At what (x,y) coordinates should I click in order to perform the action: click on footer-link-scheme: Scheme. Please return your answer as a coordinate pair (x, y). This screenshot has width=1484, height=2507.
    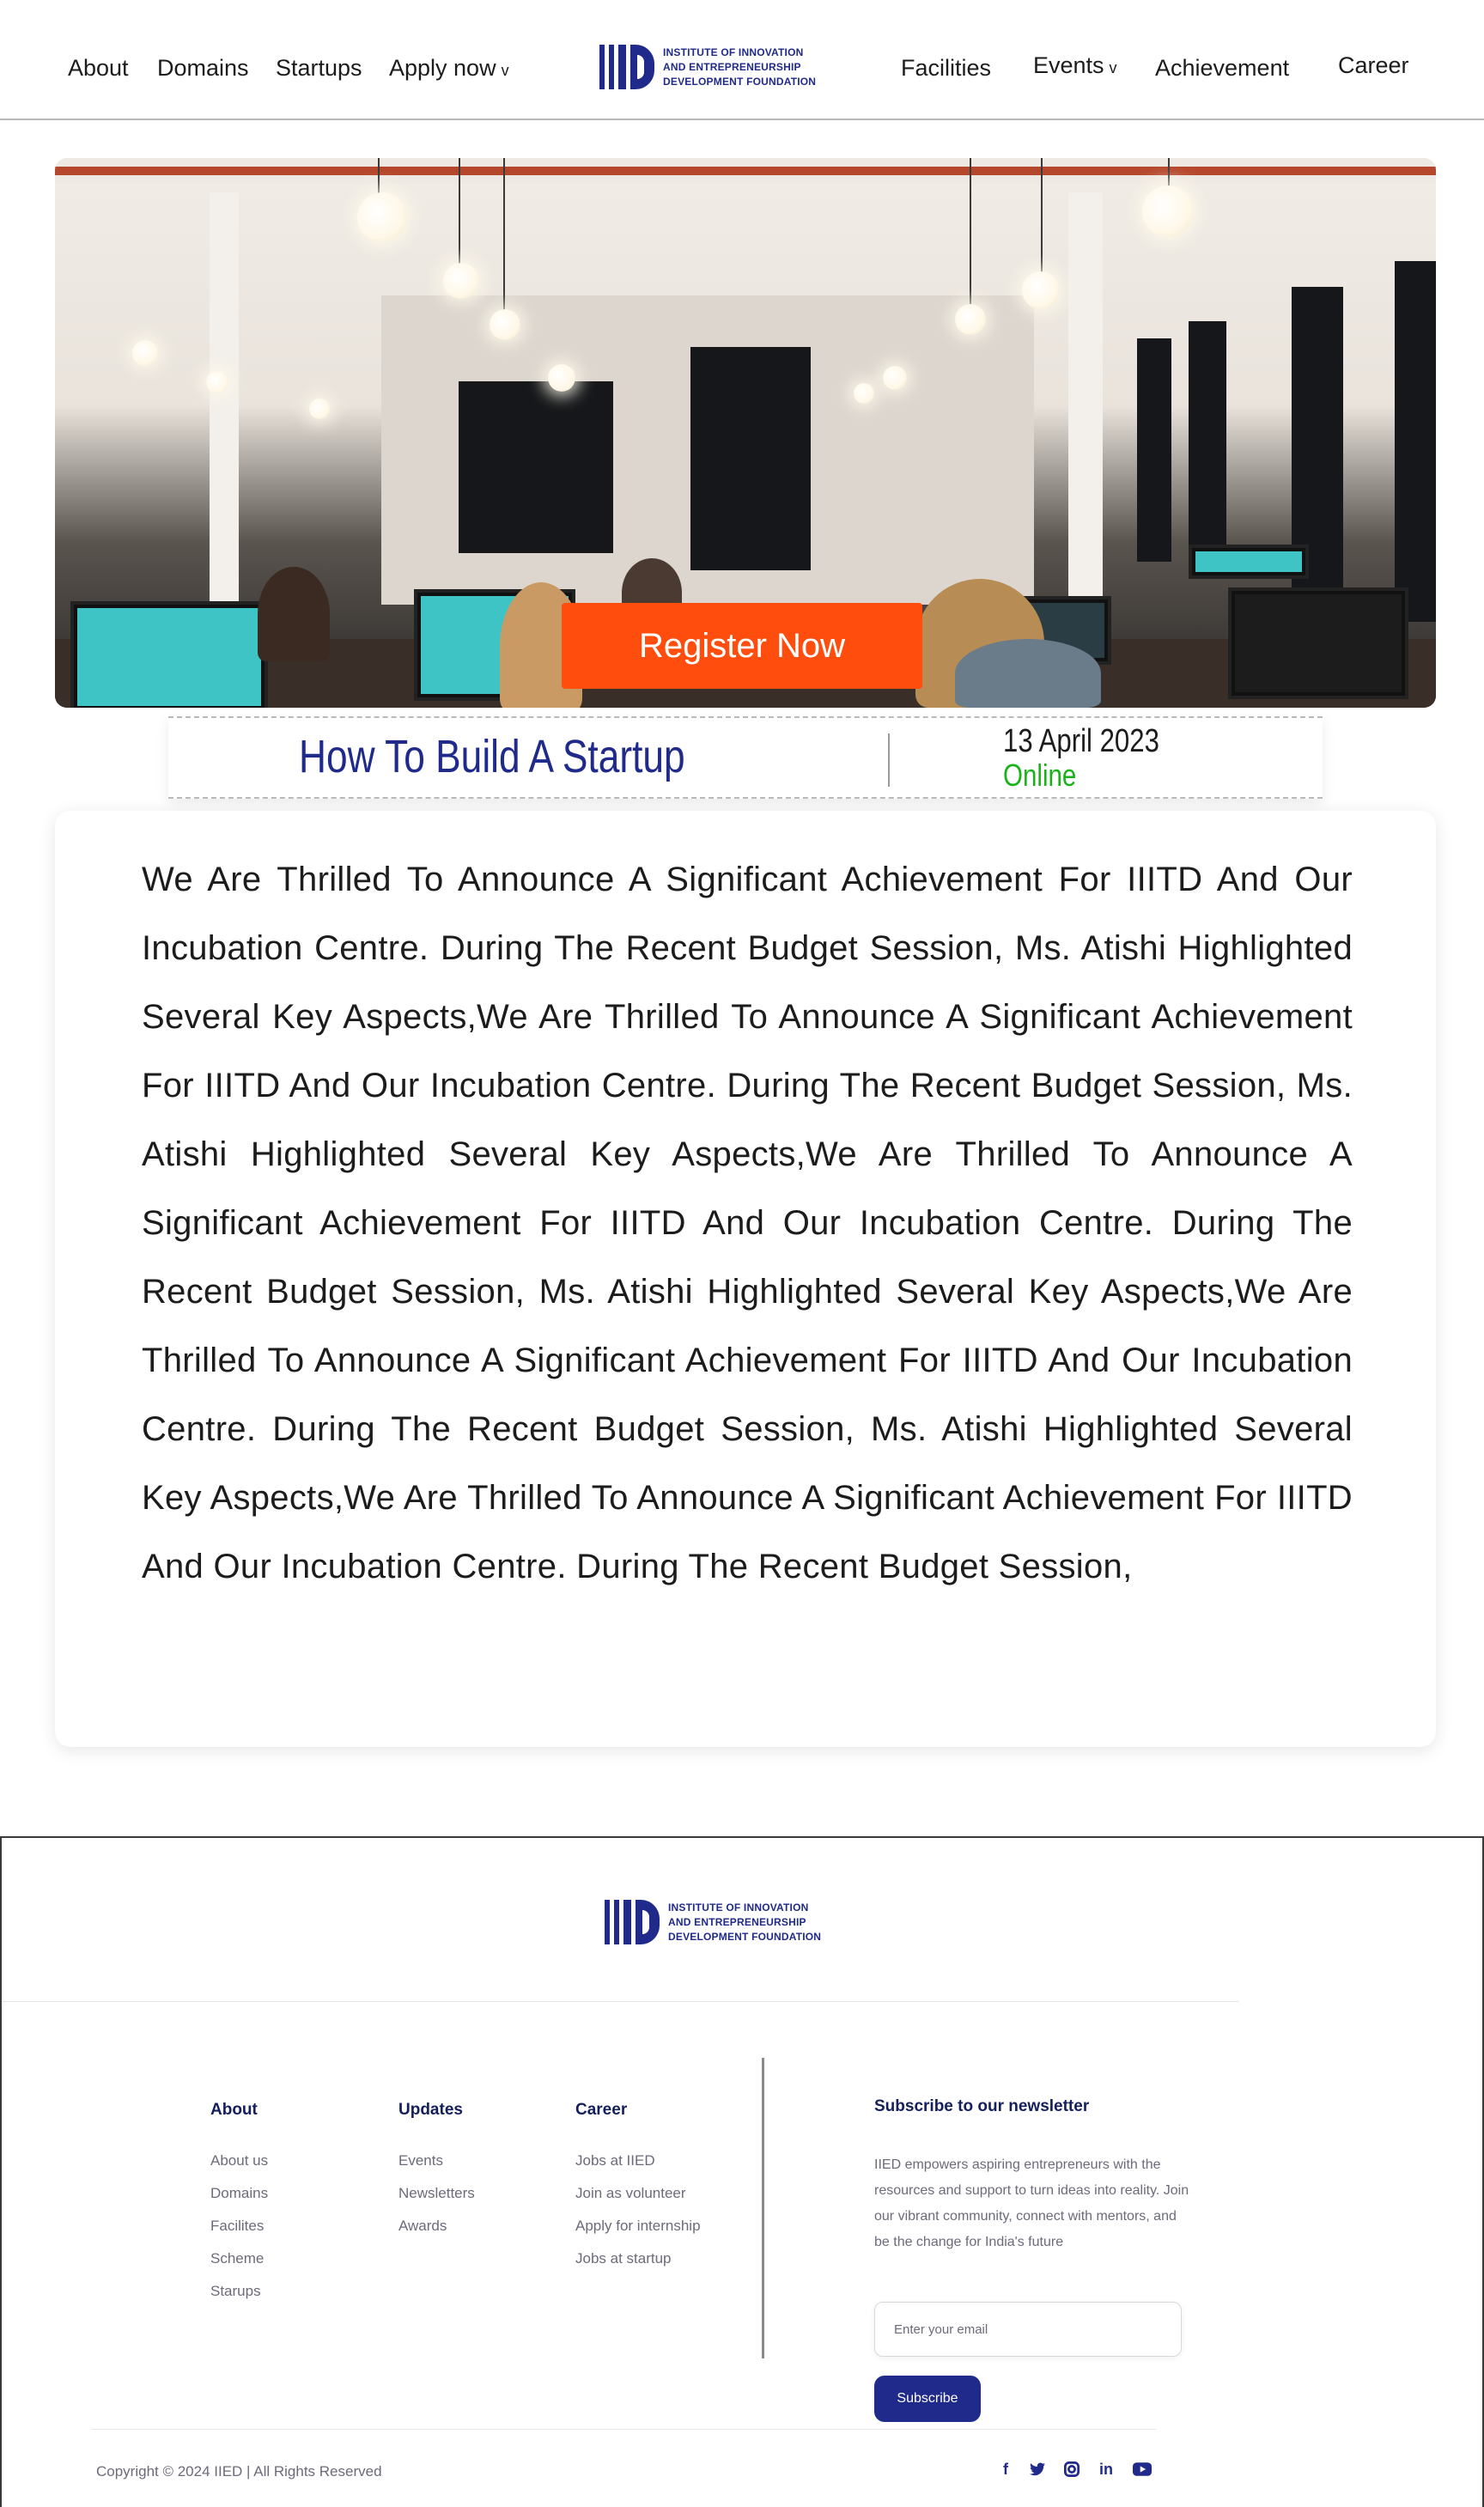
    Looking at the image, I should click on (237, 2258).